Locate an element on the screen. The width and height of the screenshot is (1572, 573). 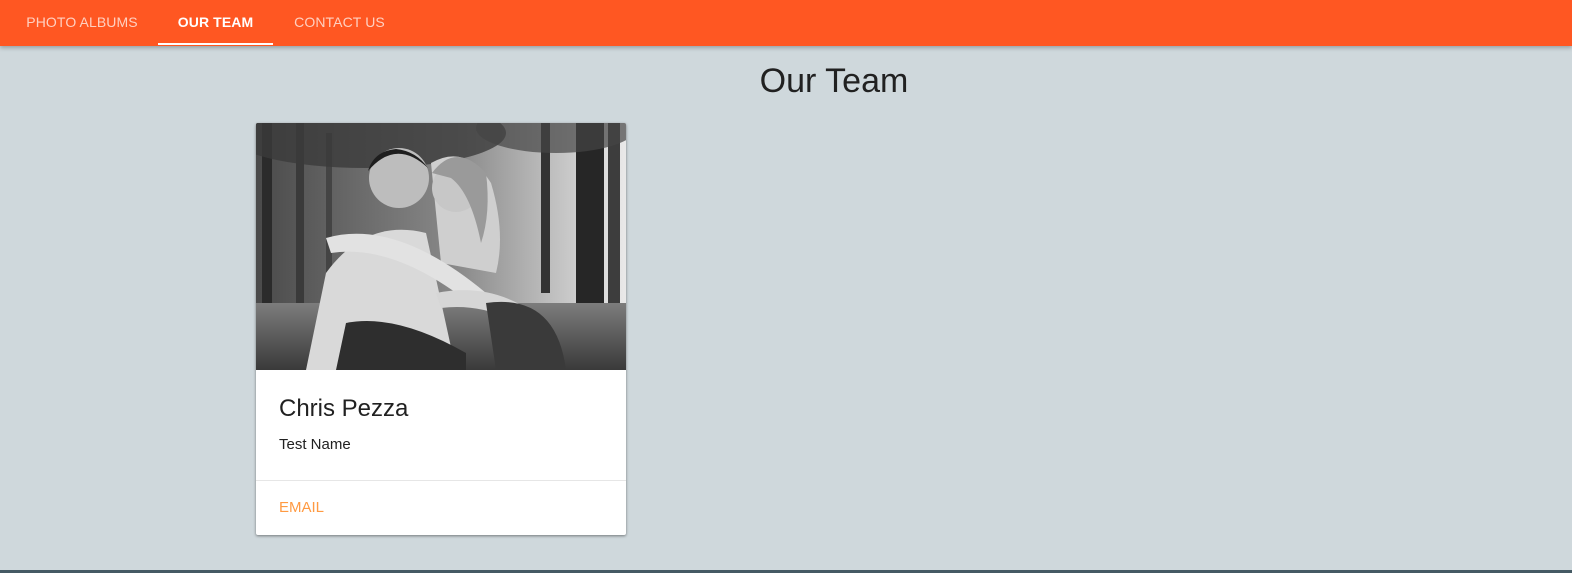
top-nav-bar: PHOTO ALBUMS OUR TEAM CONTACT US is located at coordinates (786, 23).